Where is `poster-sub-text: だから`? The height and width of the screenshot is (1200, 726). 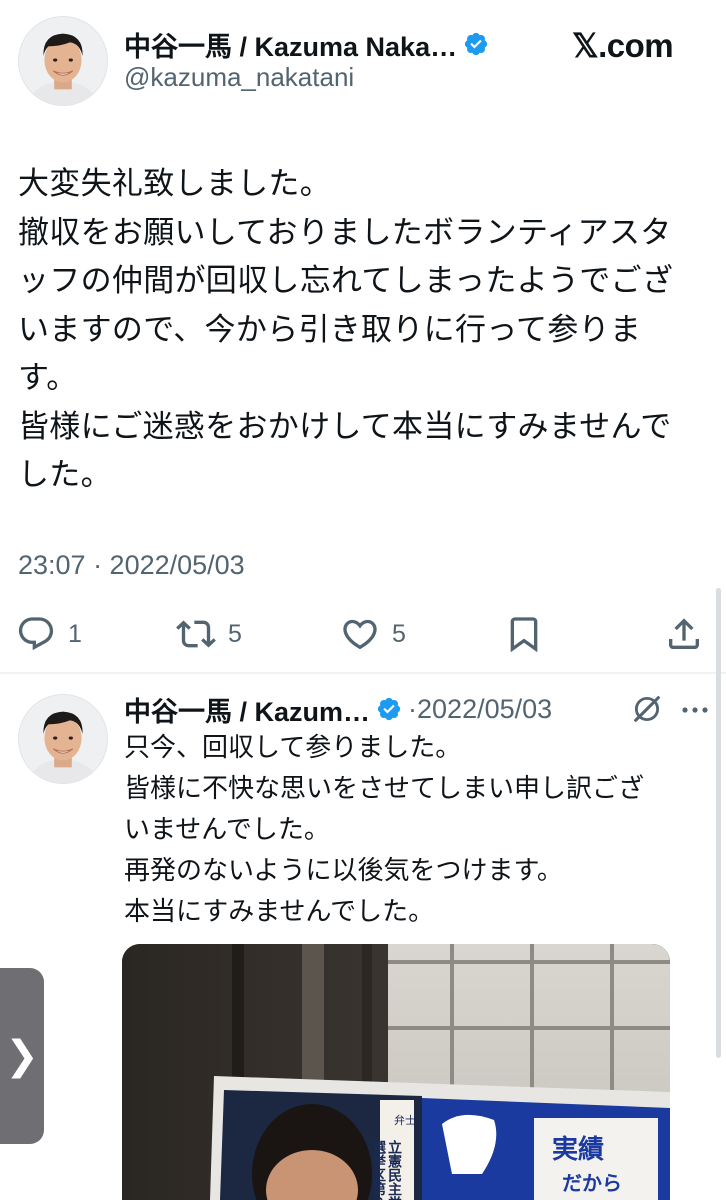 poster-sub-text: だから is located at coordinates (592, 1183).